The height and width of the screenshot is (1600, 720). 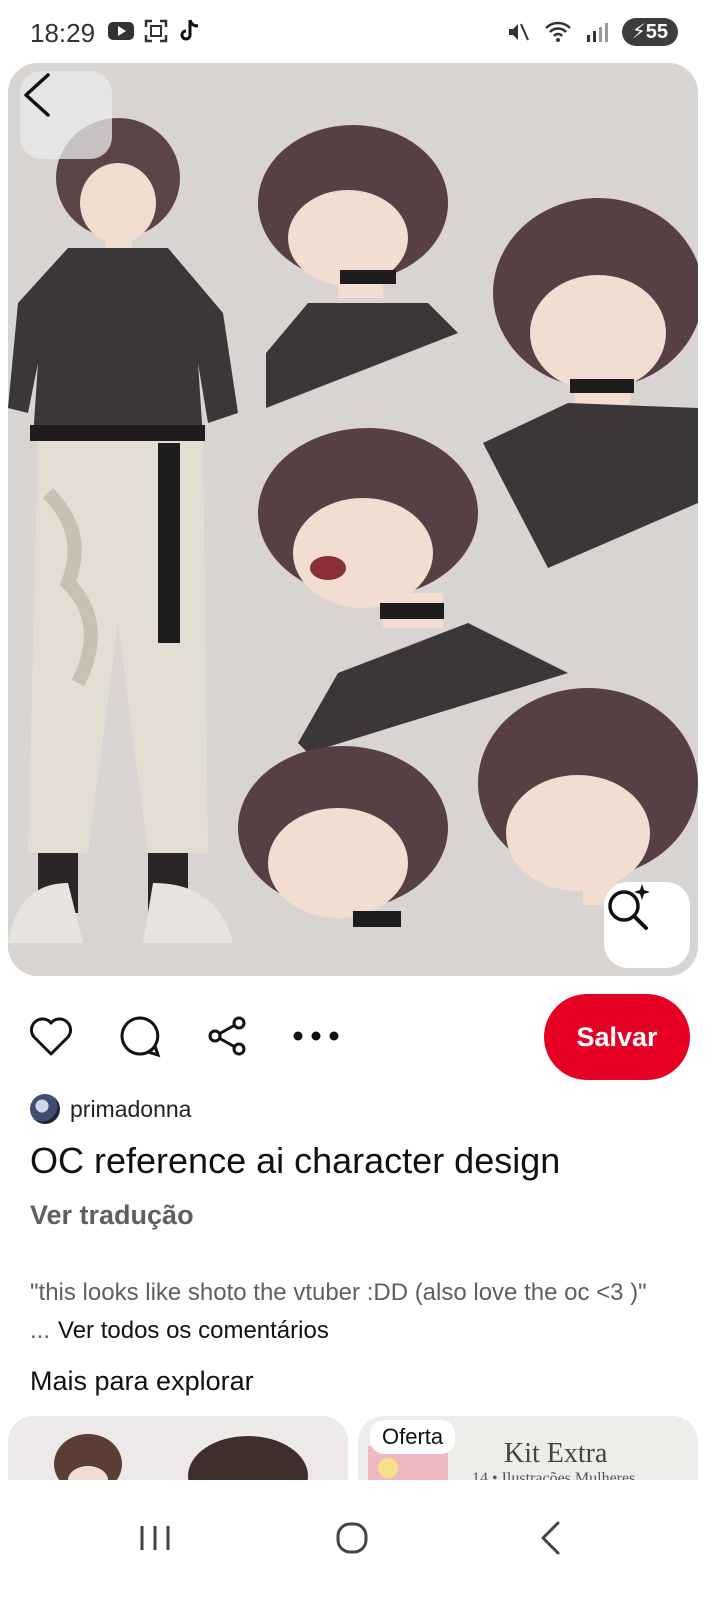 What do you see at coordinates (63, 33) in the screenshot?
I see `status-time: 18:29` at bounding box center [63, 33].